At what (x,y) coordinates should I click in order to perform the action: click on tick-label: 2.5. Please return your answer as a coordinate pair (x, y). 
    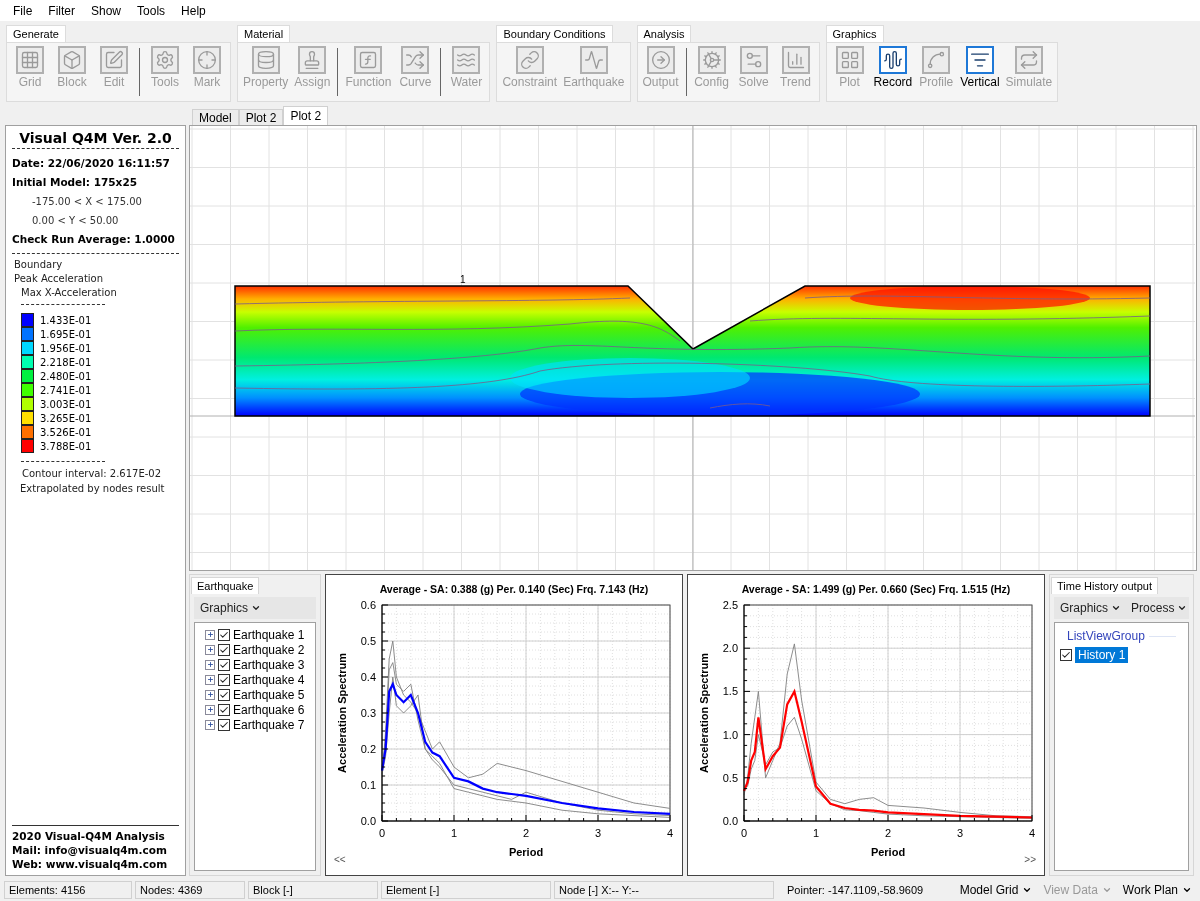
    Looking at the image, I should click on (730, 605).